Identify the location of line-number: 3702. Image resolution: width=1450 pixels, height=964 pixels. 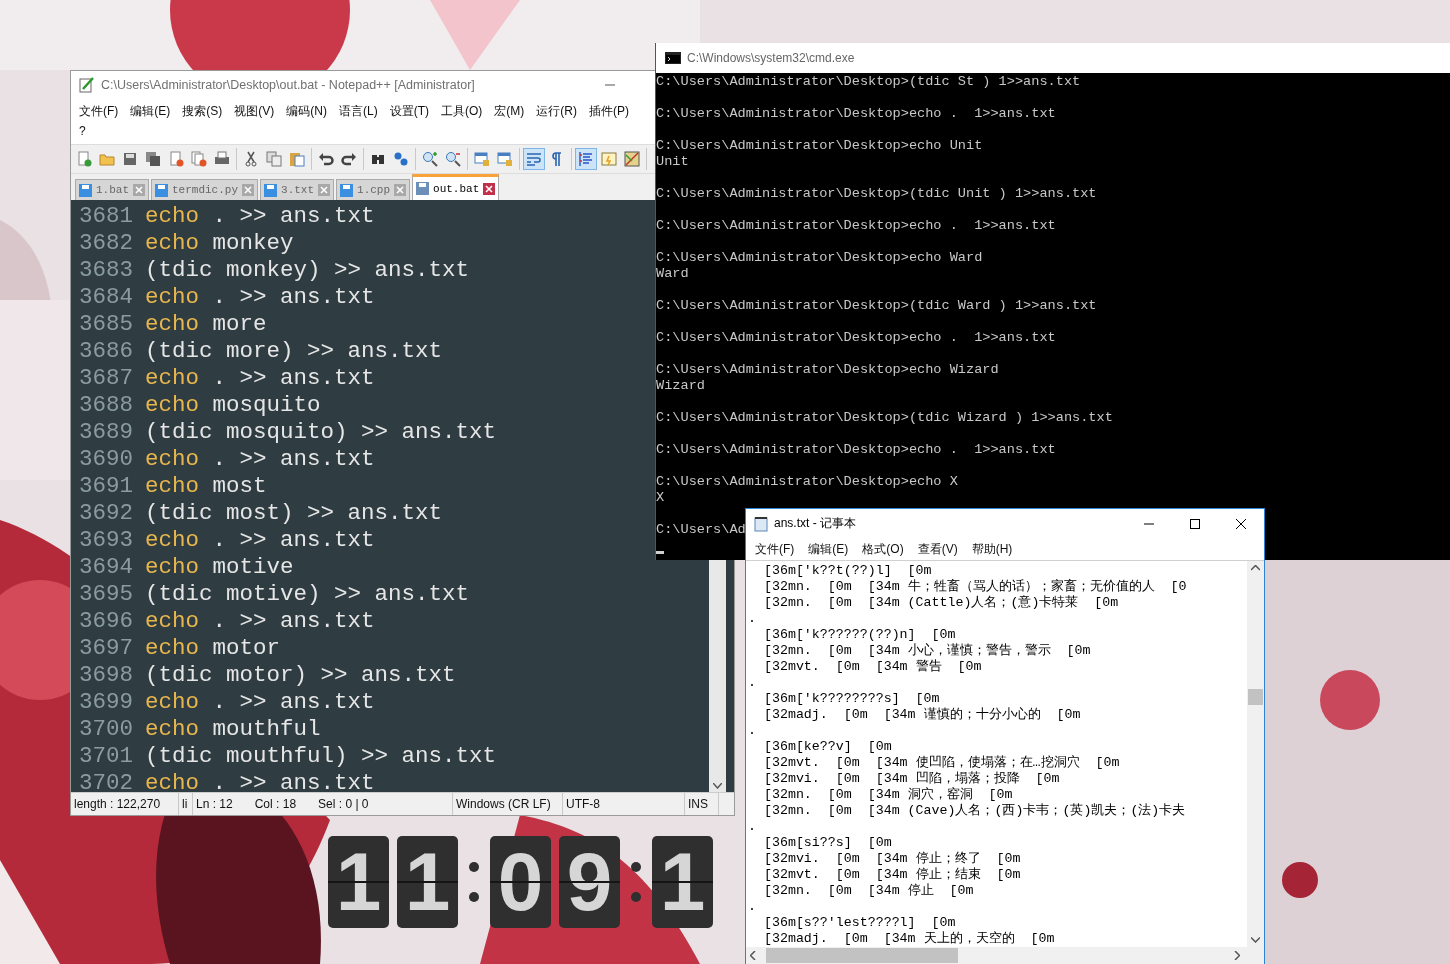
(106, 780).